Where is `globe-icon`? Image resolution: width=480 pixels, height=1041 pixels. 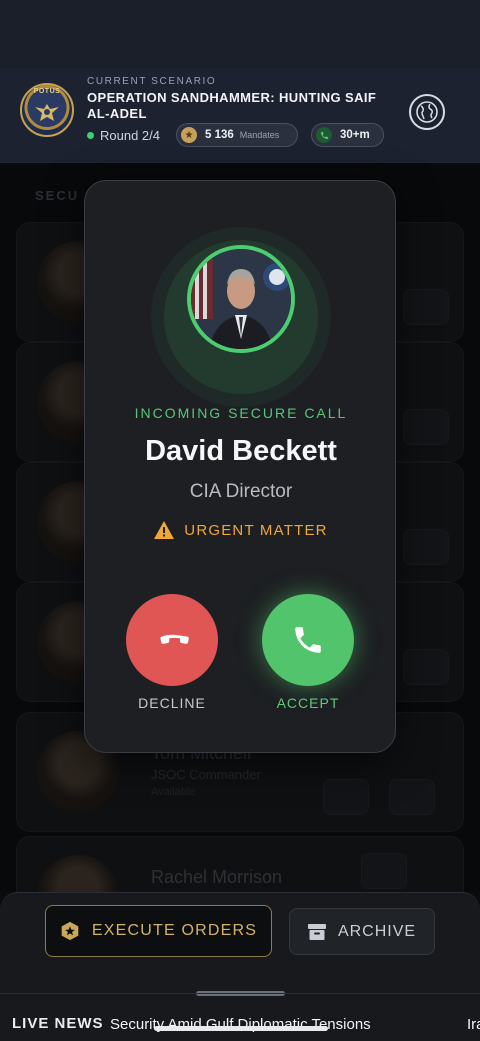 globe-icon is located at coordinates (427, 112).